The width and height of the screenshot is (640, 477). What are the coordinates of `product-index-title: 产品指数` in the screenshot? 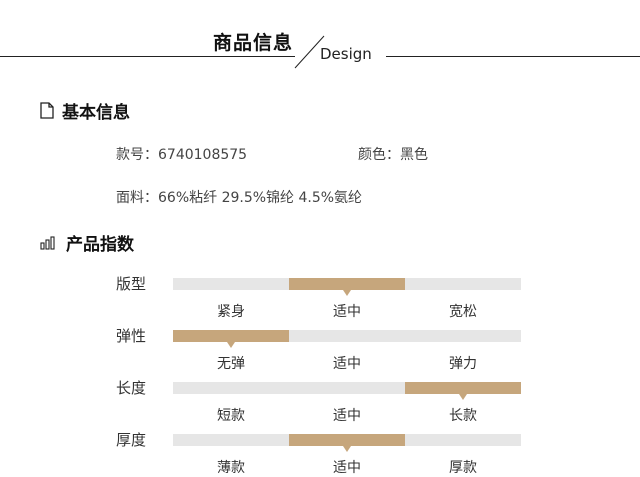 It's located at (100, 245).